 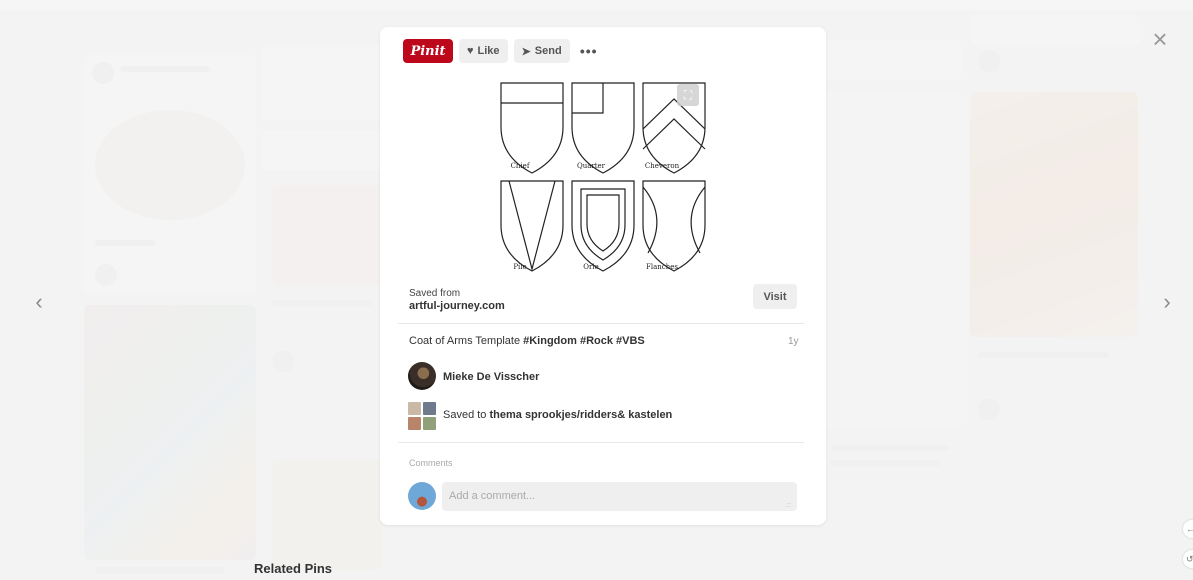 I want to click on paper-plane-icon: ➤, so click(x=526, y=51).